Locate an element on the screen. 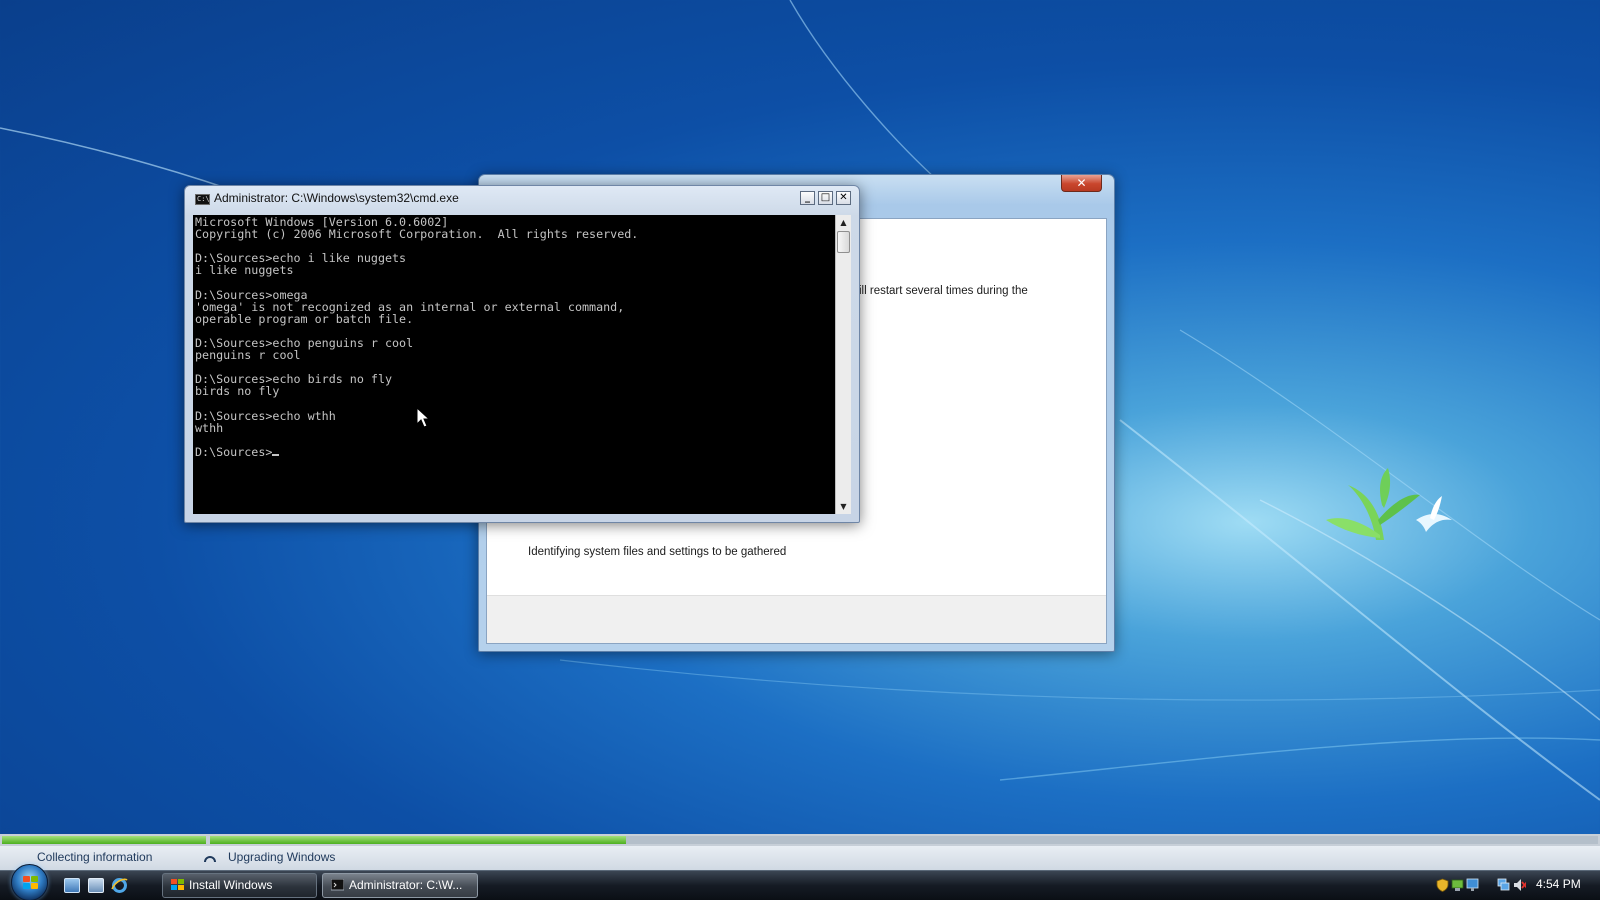 Image resolution: width=1600 pixels, height=900 pixels. scroll-up-arrow-icon: ▲ is located at coordinates (843, 222).